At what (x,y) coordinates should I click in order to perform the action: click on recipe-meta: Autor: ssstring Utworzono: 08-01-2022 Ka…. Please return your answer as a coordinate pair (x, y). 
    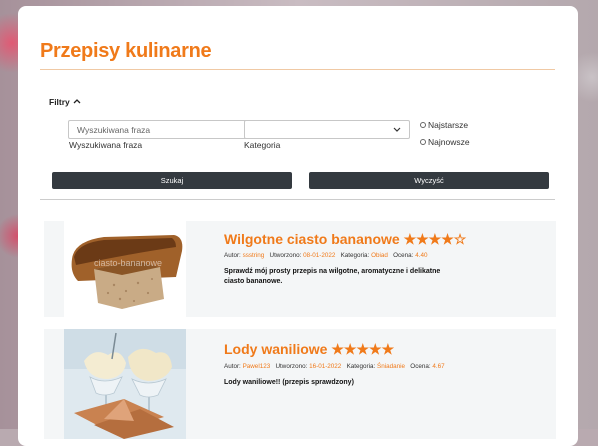
    Looking at the image, I should click on (325, 255).